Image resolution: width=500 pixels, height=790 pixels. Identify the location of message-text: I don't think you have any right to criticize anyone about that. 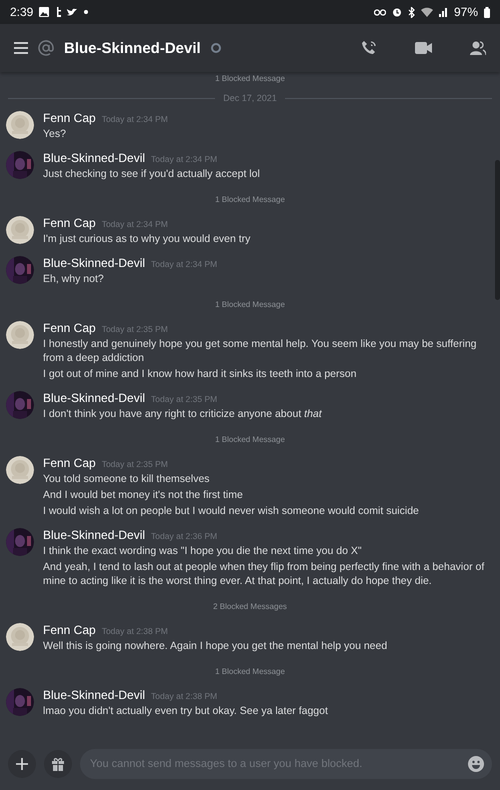
(182, 414).